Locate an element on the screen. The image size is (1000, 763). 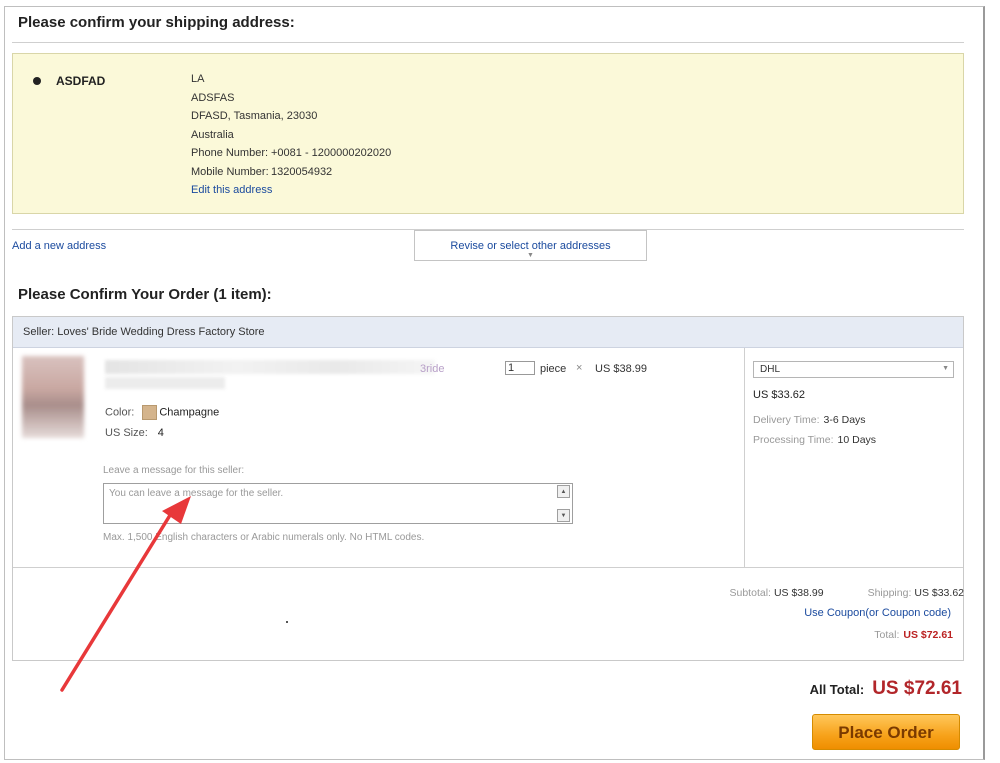
revise-addresses-label: Revise or select other addresses is located at coordinates (530, 246).